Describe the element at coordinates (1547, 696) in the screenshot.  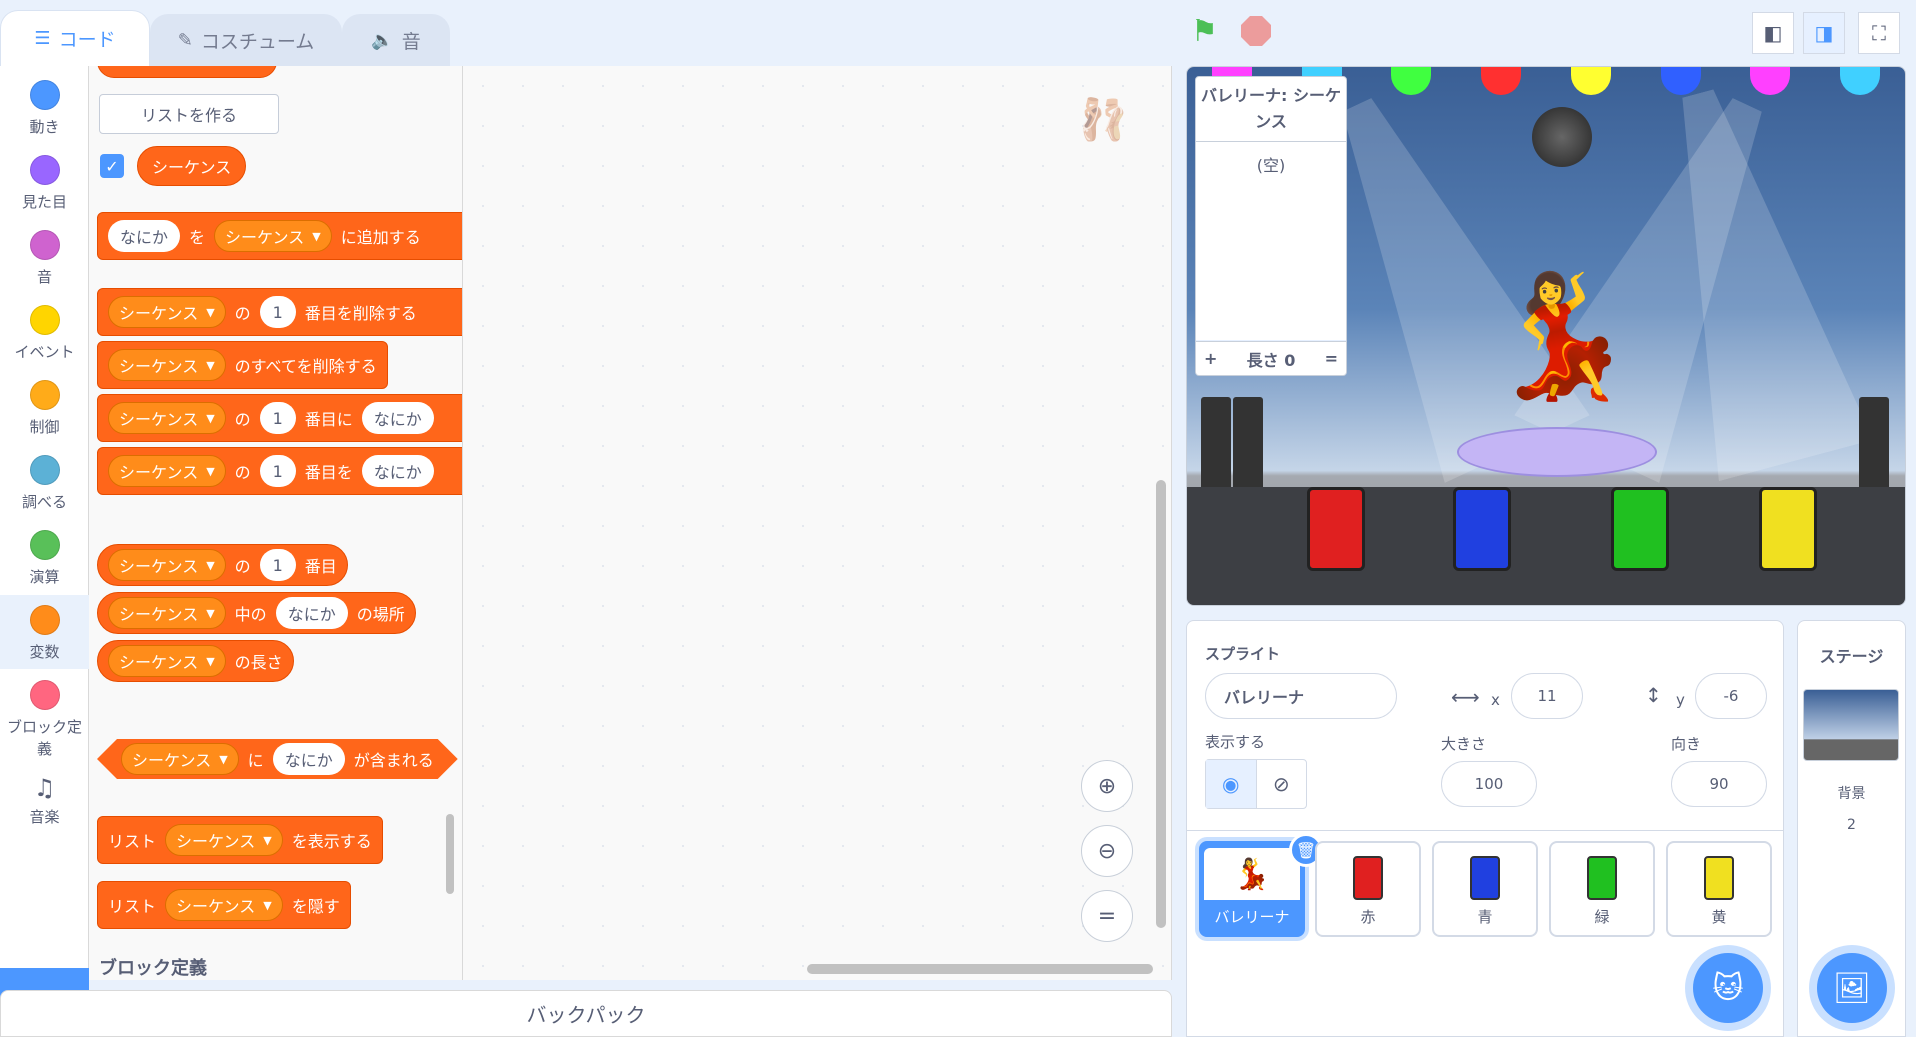
I see `x-input: 11` at that location.